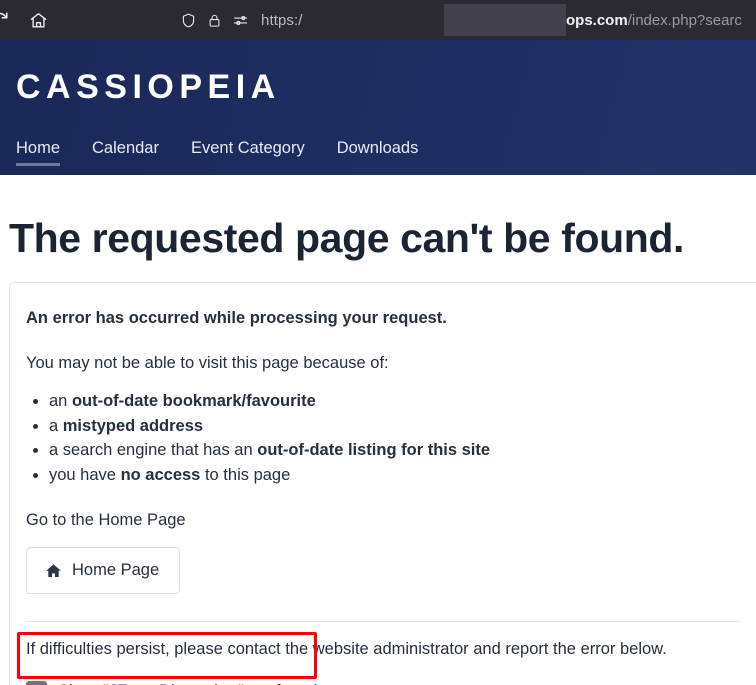 This screenshot has width=756, height=685. I want to click on nav-item-downloads: Downloads, so click(378, 152).